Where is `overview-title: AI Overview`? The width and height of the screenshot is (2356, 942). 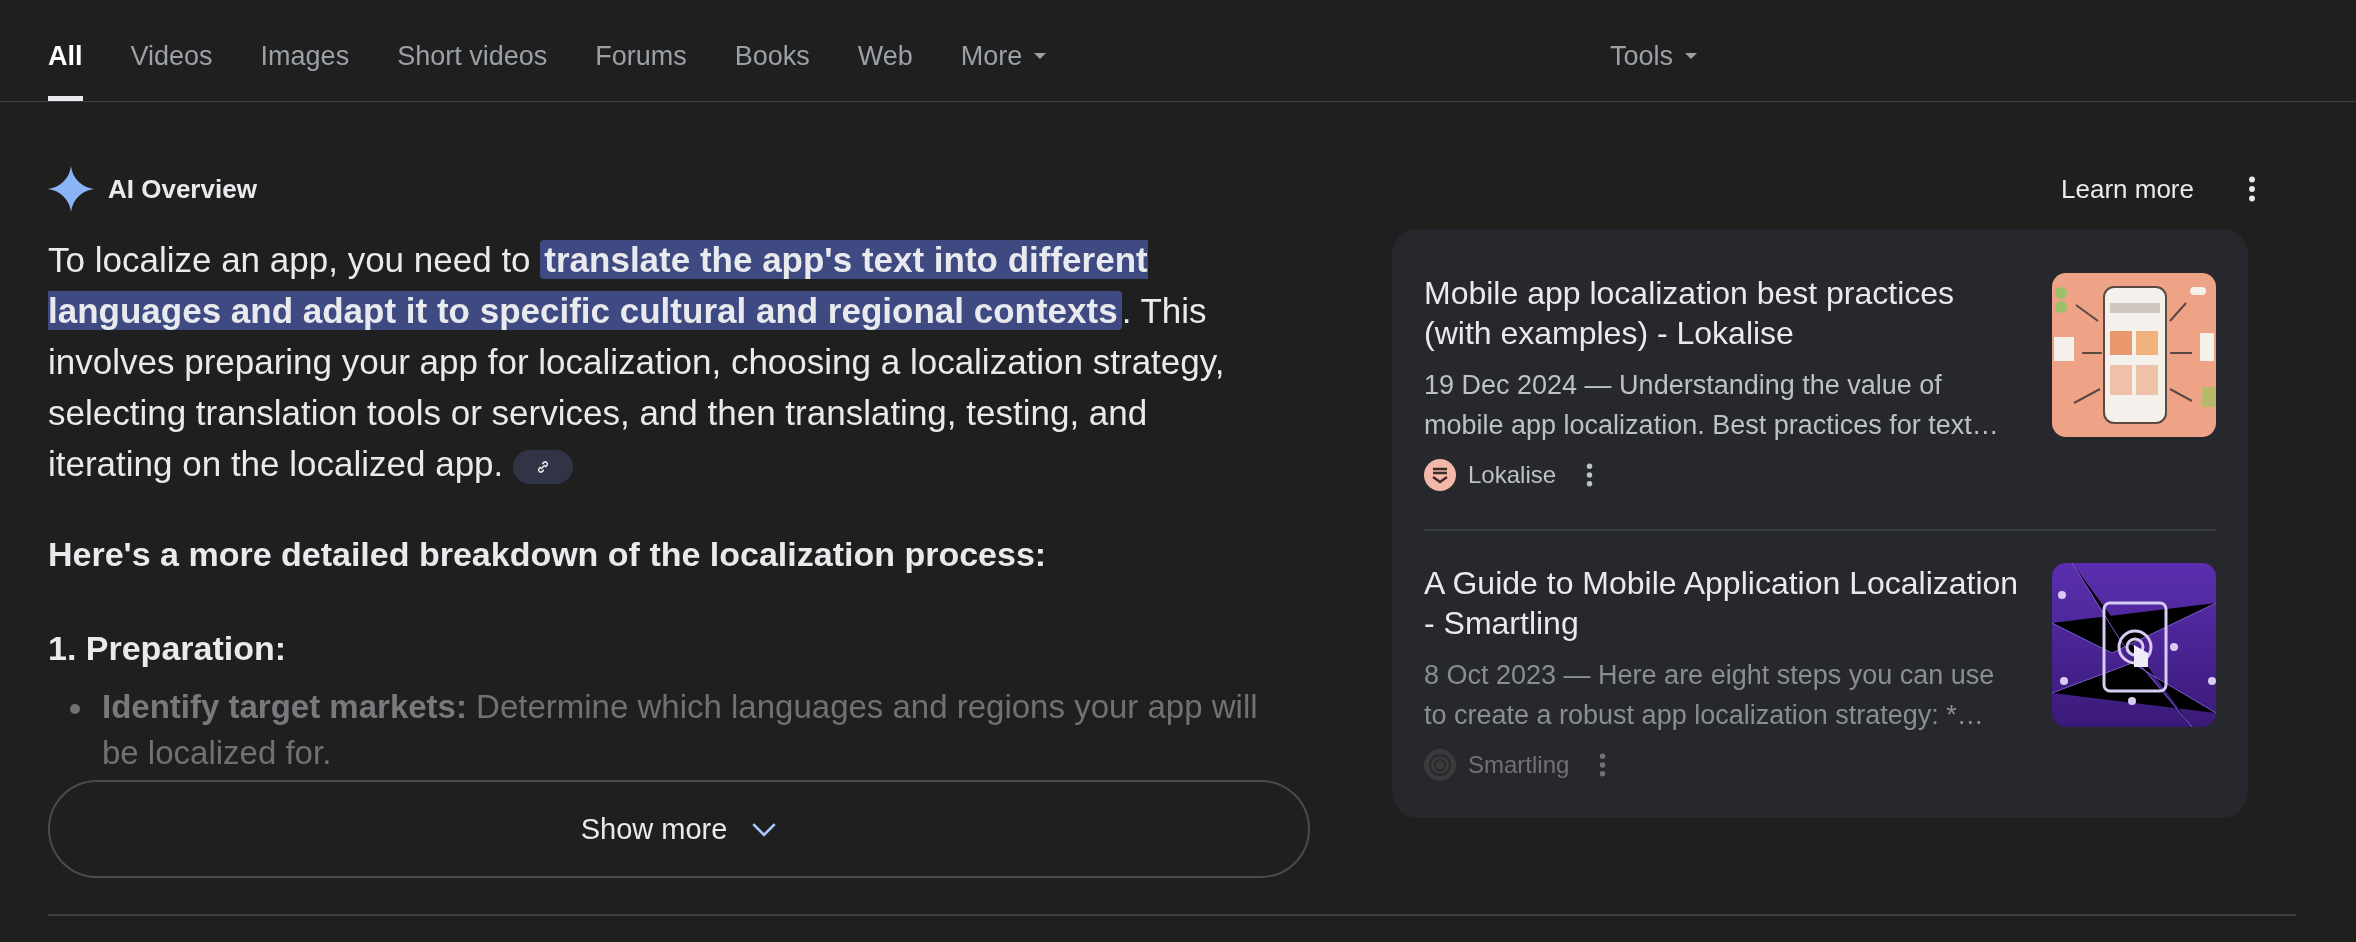 overview-title: AI Overview is located at coordinates (182, 189).